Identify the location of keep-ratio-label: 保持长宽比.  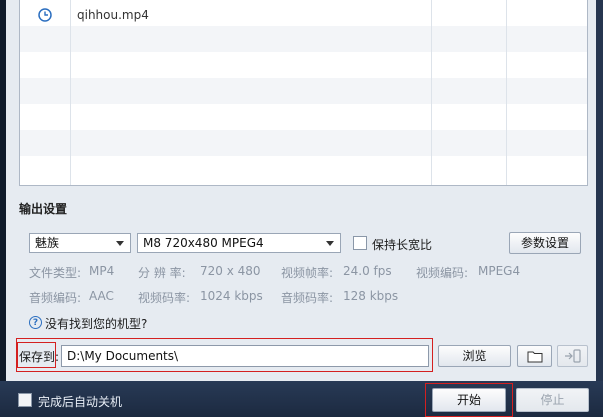
(402, 245).